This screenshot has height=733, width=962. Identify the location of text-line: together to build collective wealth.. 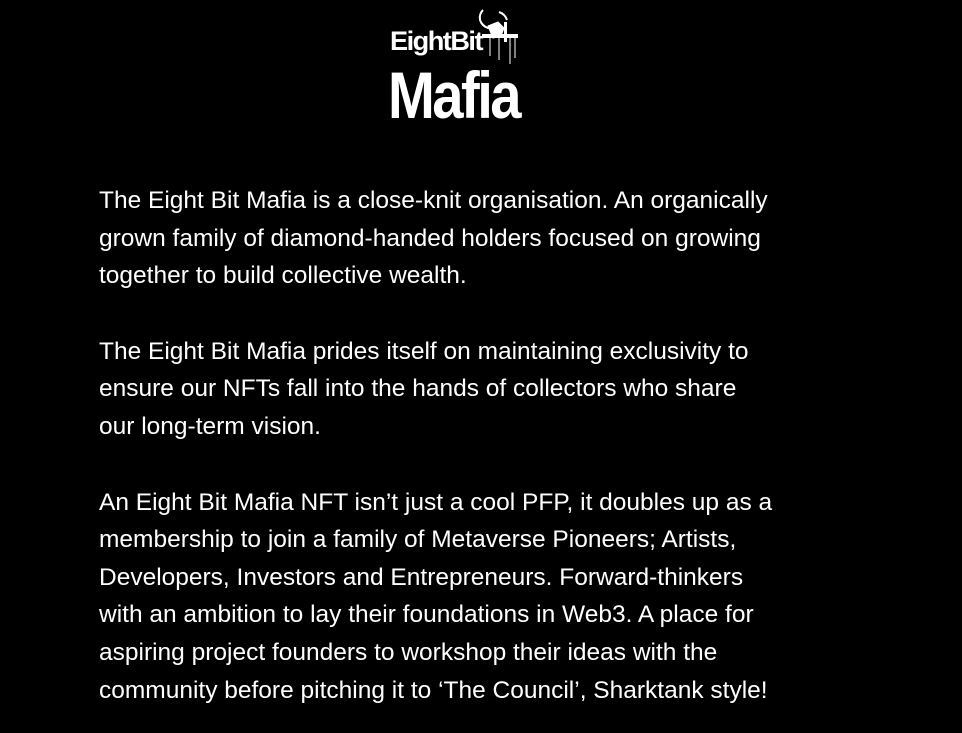
(283, 276).